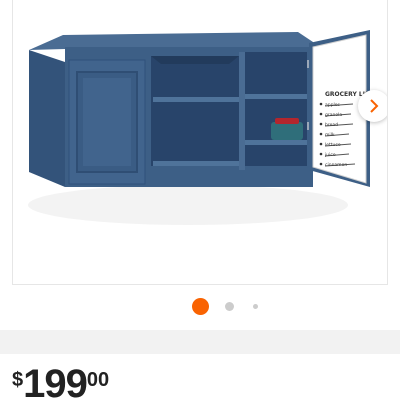 The height and width of the screenshot is (406, 400). Describe the element at coordinates (98, 380) in the screenshot. I see `price-cents: 00` at that location.